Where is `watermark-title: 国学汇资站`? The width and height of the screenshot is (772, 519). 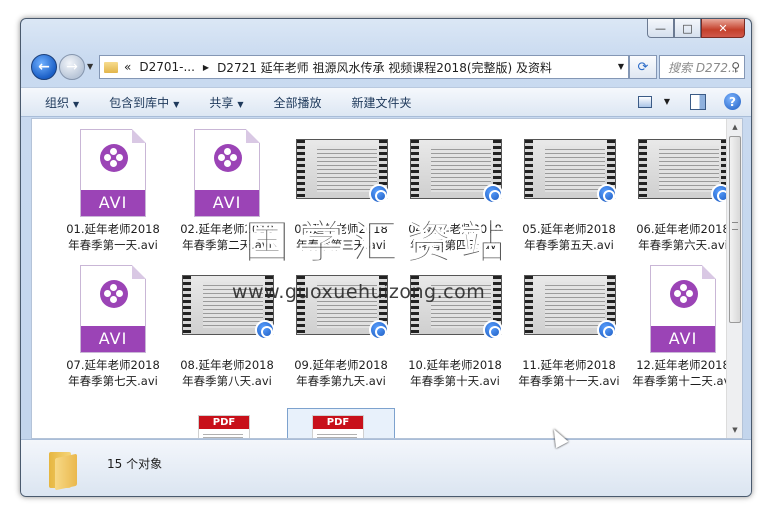 watermark-title: 国学汇资站 is located at coordinates (379, 242).